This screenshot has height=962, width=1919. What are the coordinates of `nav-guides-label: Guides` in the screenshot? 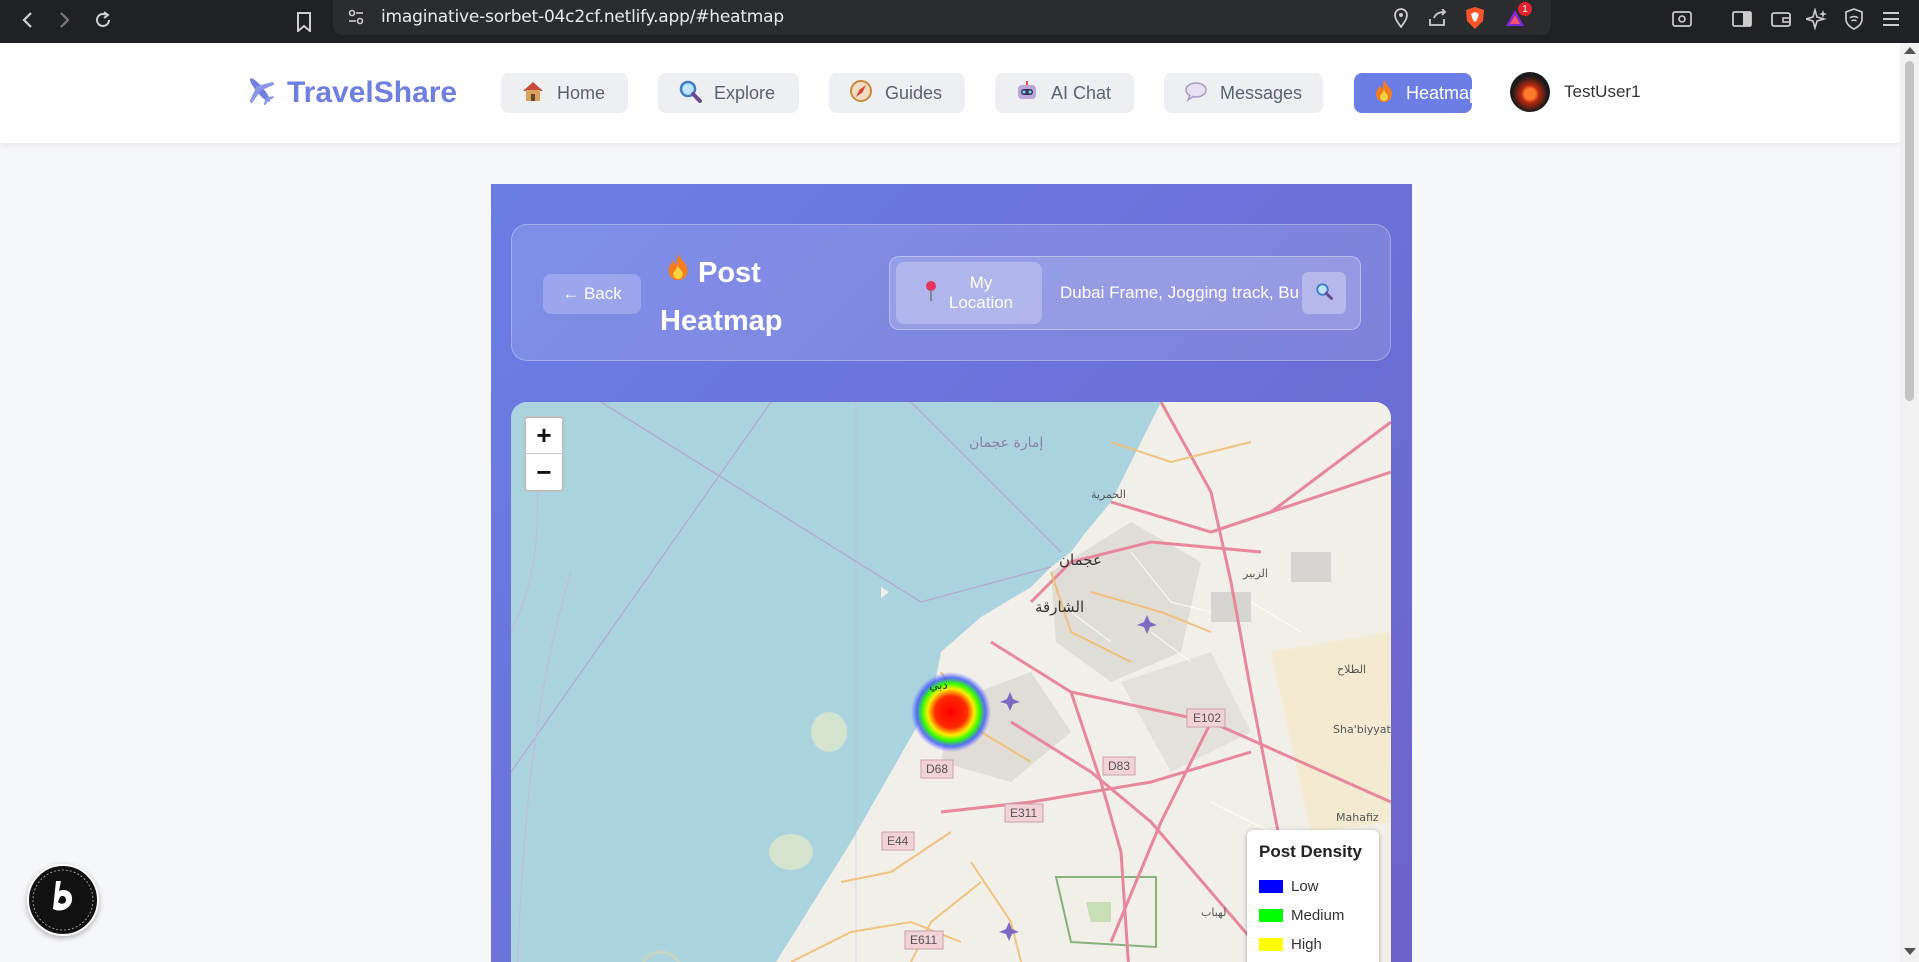 It's located at (914, 92).